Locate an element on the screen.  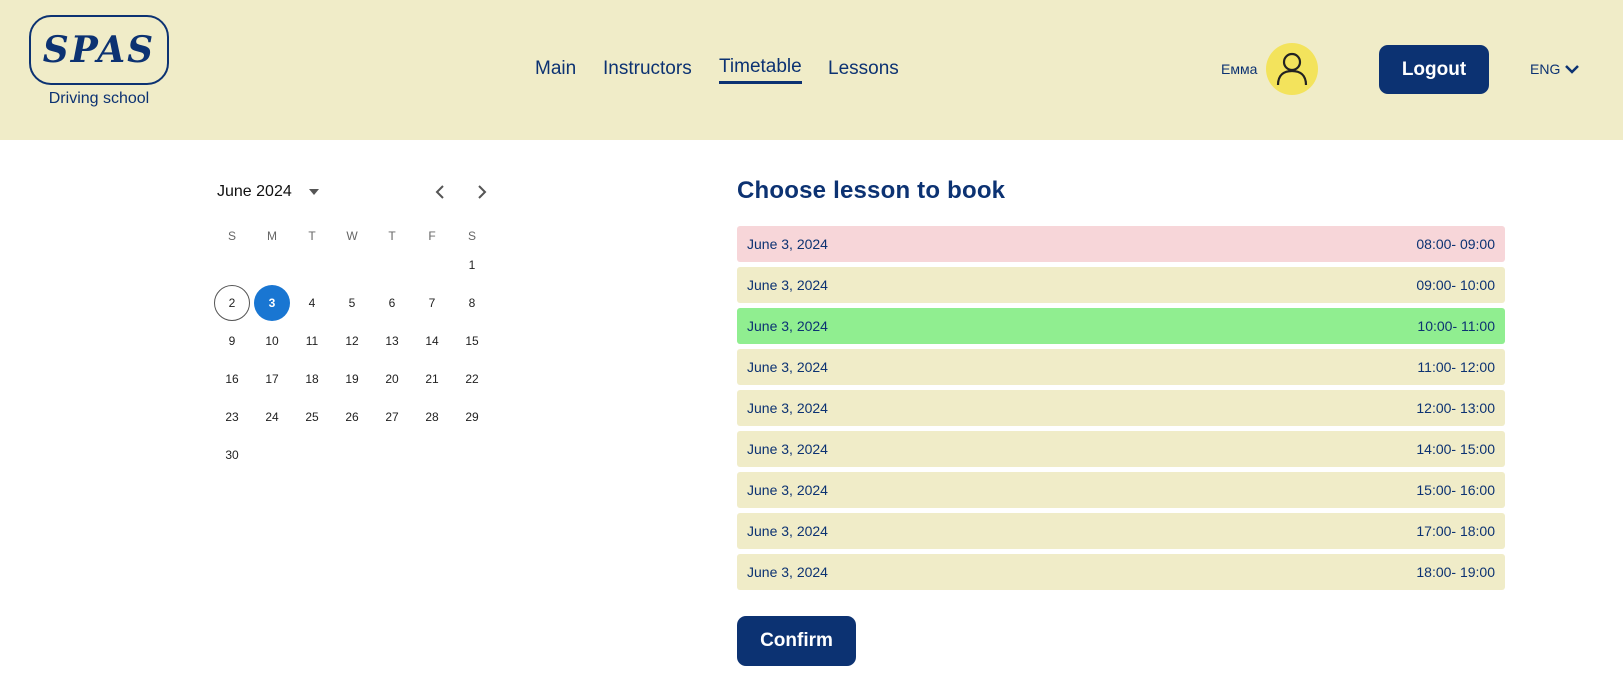
lesson-slot: June 3, 2024 11:00- 12:00 is located at coordinates (1121, 367).